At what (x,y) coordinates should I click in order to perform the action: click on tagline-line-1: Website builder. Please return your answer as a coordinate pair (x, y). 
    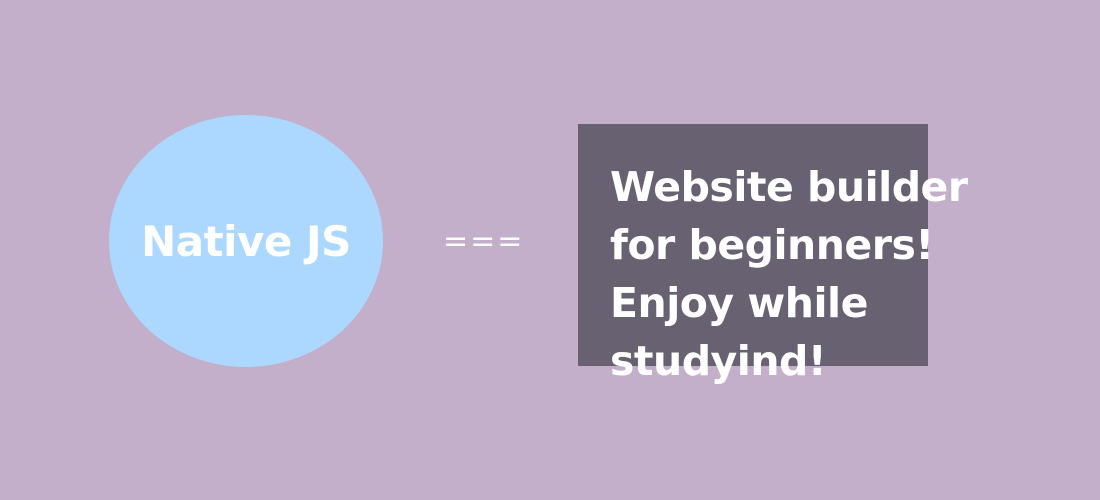
    Looking at the image, I should click on (789, 187).